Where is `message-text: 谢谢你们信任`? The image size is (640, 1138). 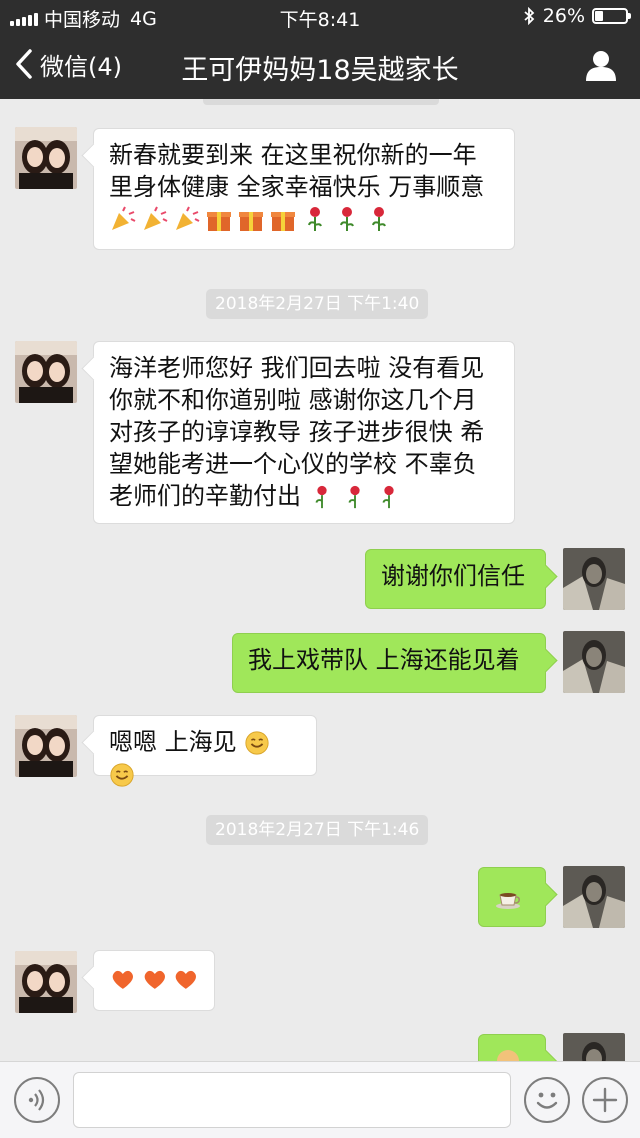
message-text: 谢谢你们信任 is located at coordinates (453, 576).